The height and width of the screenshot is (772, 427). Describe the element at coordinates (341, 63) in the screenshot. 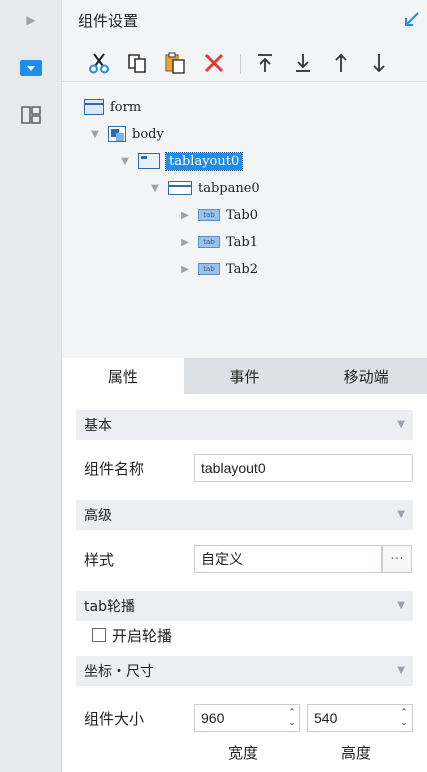

I see `move-up-icon` at that location.